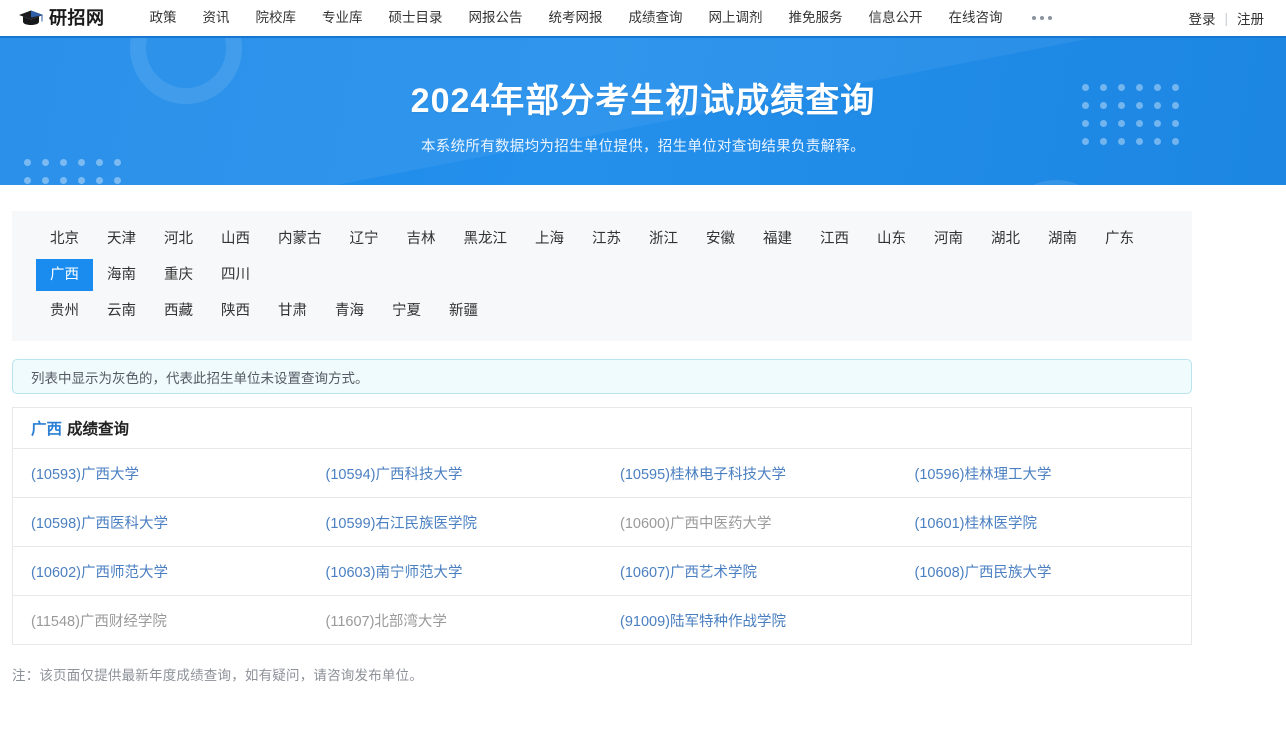 The width and height of the screenshot is (1286, 733). What do you see at coordinates (455, 571) in the screenshot?
I see `institution-link: (10603)南宁师范大学` at bounding box center [455, 571].